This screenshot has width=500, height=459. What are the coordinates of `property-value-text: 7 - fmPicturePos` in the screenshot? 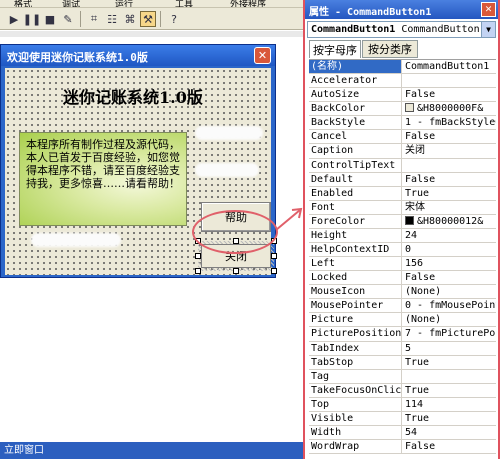 It's located at (450, 334).